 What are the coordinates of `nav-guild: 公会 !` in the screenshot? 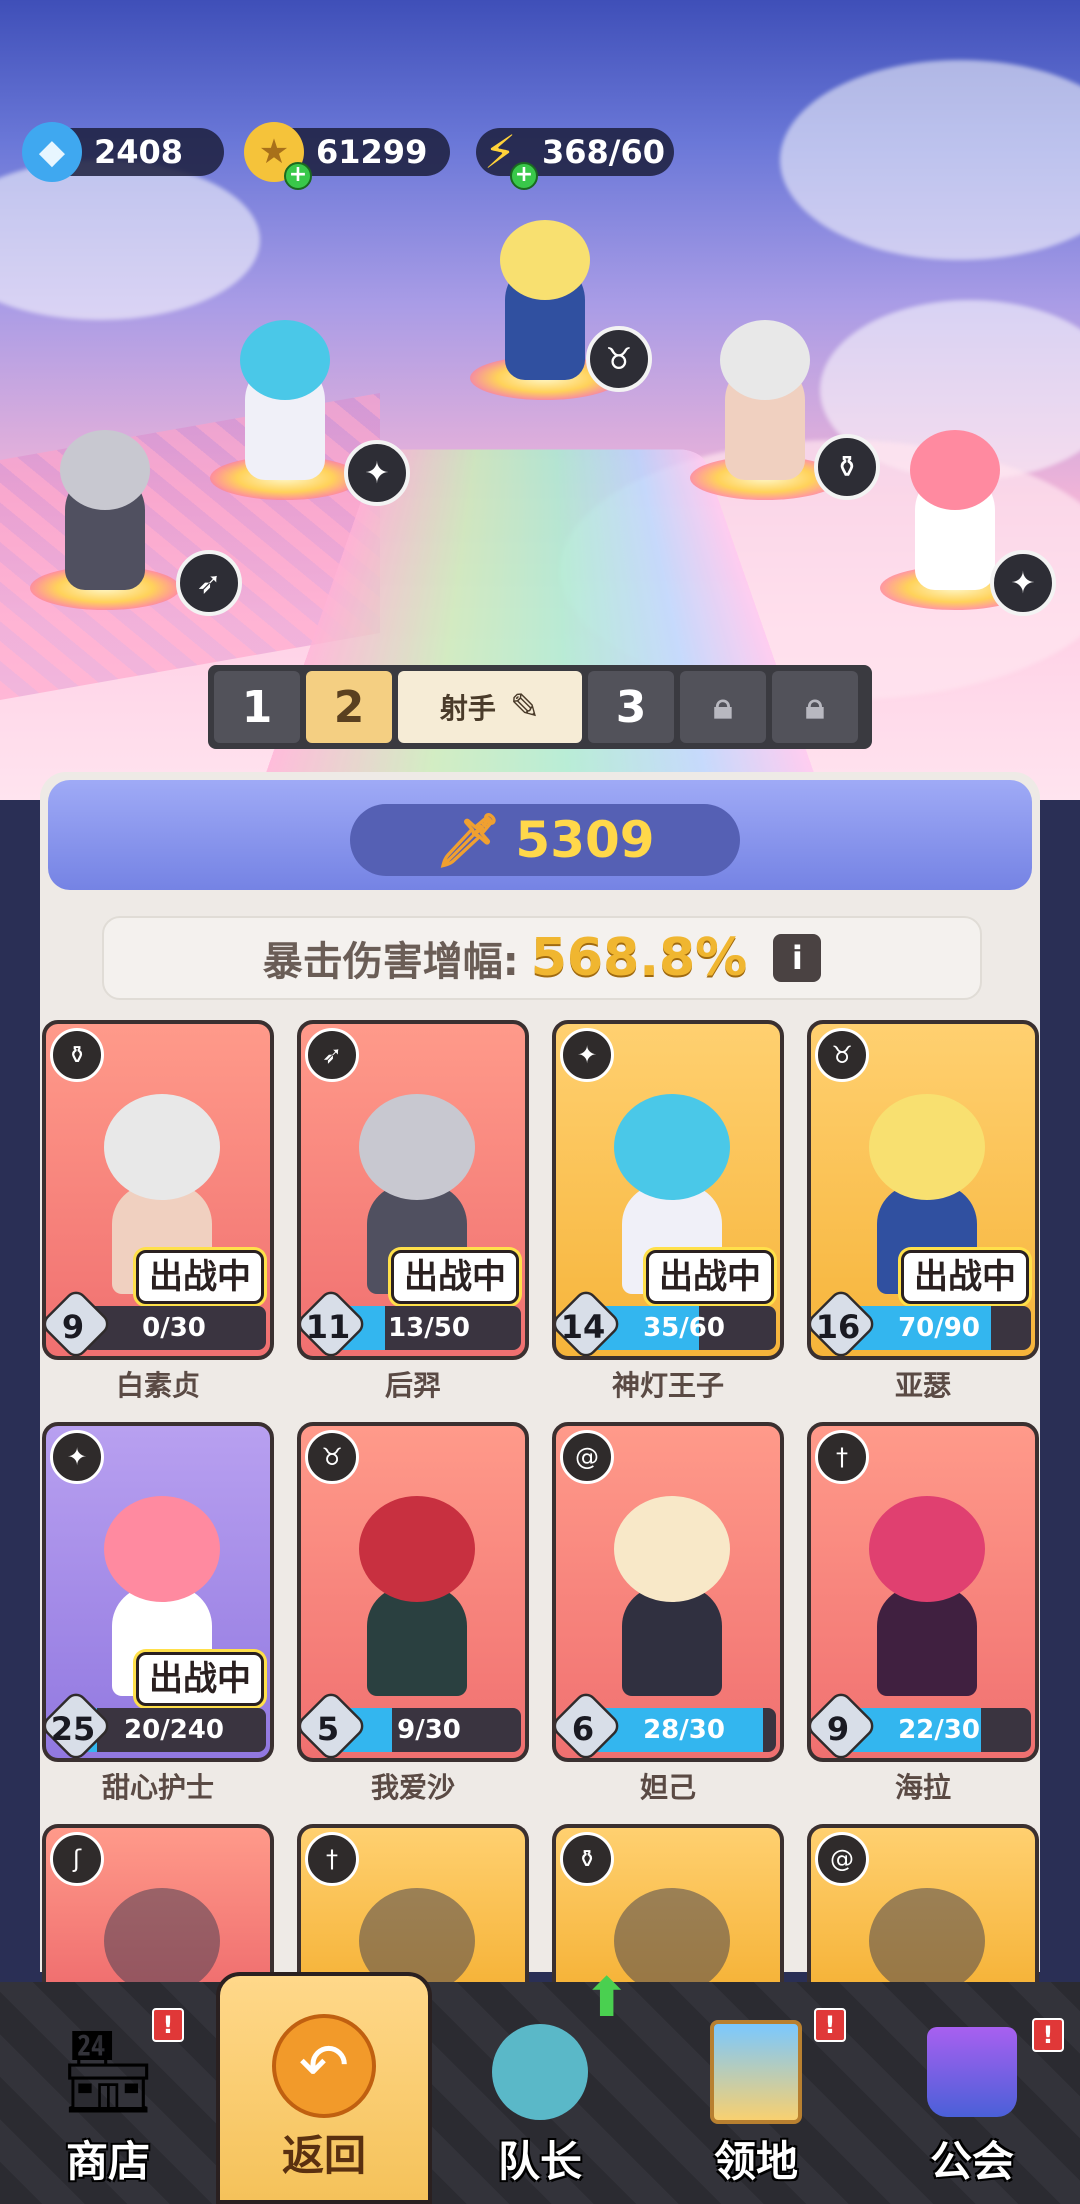 It's located at (972, 2093).